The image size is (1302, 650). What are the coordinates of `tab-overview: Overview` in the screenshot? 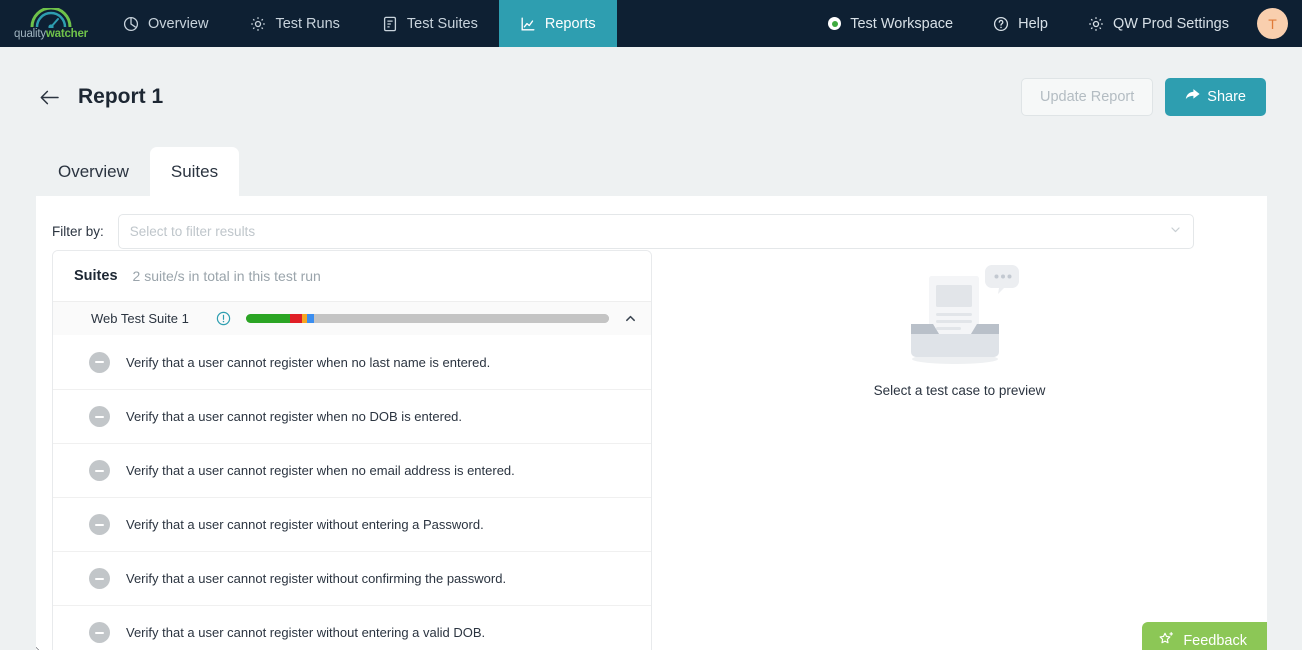 It's located at (93, 171).